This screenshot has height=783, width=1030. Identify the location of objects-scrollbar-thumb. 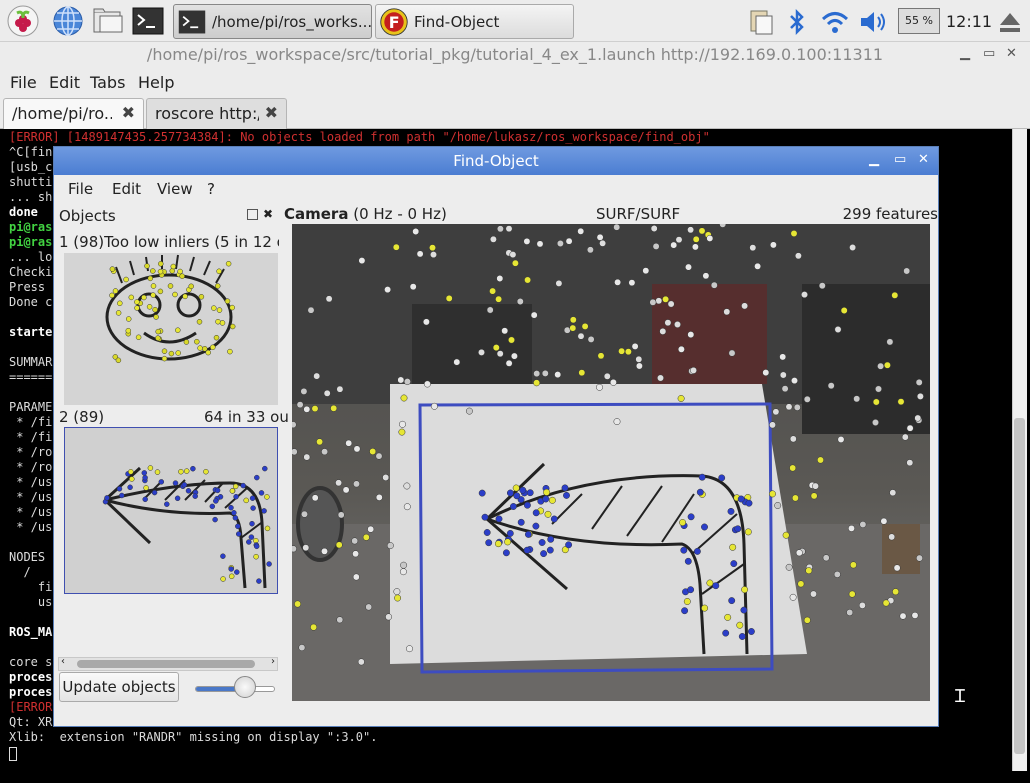
(166, 664).